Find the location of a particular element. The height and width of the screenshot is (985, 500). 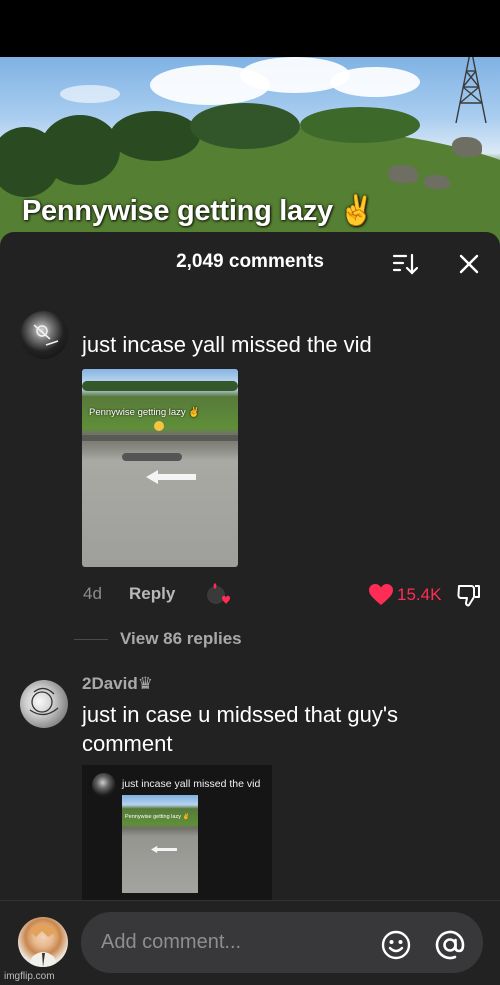

like-count: 15.4K is located at coordinates (419, 594).